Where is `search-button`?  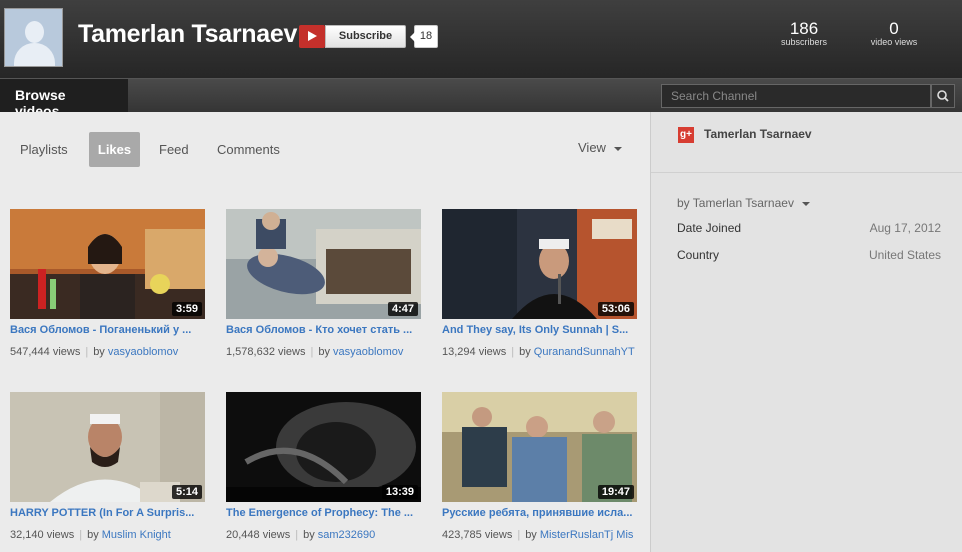
search-button is located at coordinates (943, 96).